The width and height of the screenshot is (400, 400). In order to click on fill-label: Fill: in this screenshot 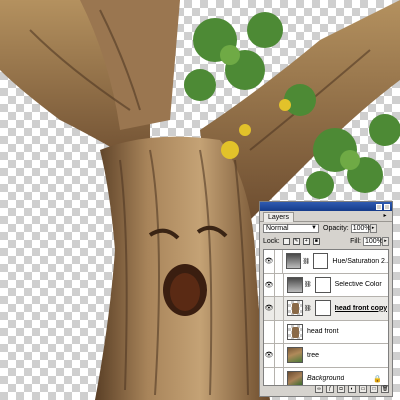, I will do `click(355, 241)`.